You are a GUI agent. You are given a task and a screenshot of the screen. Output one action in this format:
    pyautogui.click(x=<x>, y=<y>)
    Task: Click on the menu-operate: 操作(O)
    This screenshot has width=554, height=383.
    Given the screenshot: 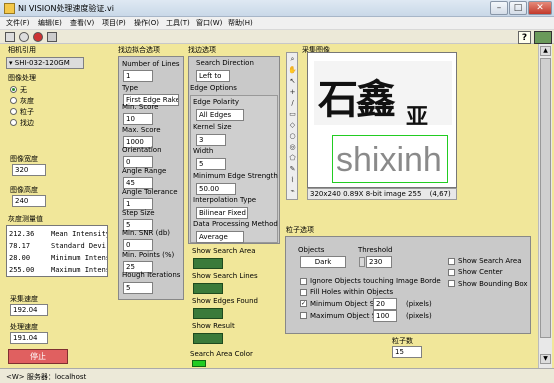 What is the action you would take?
    pyautogui.click(x=146, y=23)
    